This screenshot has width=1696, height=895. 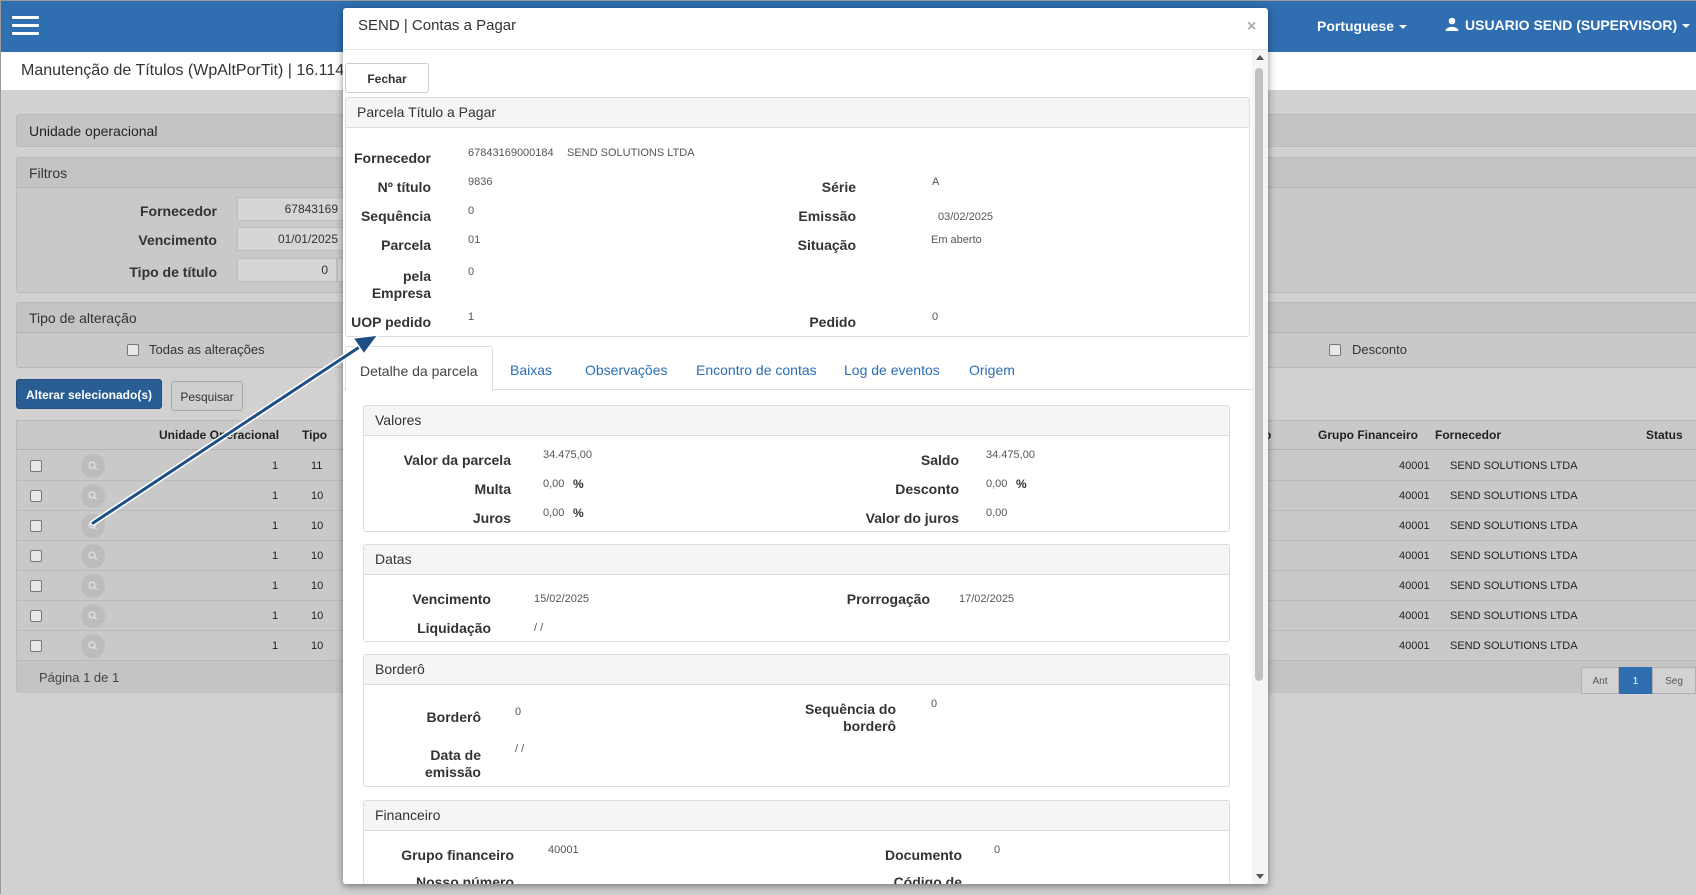 I want to click on tab-encontro-contas: Encontro de contas, so click(x=756, y=368).